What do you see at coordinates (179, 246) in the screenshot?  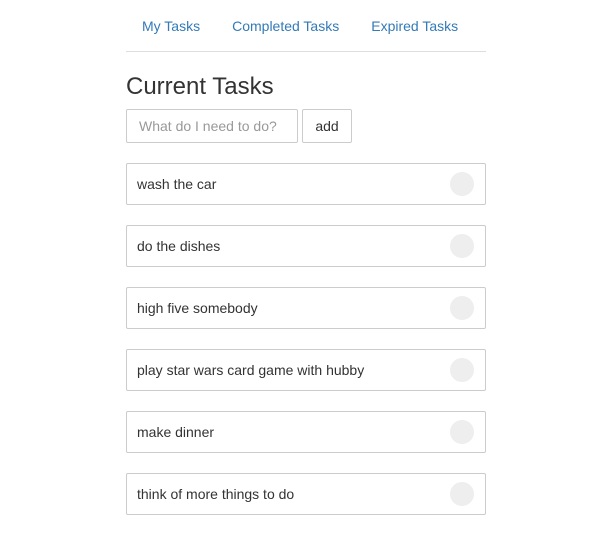 I see `task-label: do the dishes` at bounding box center [179, 246].